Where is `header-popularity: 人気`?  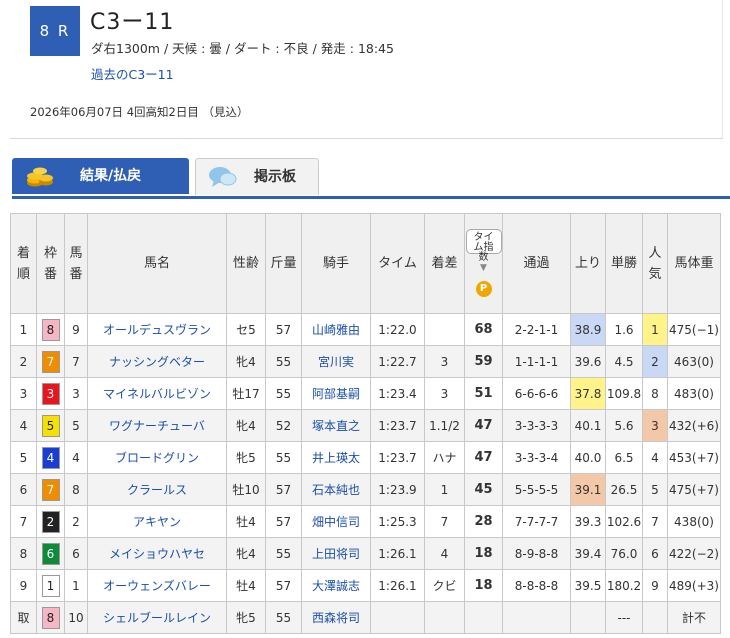 header-popularity: 人気 is located at coordinates (655, 263).